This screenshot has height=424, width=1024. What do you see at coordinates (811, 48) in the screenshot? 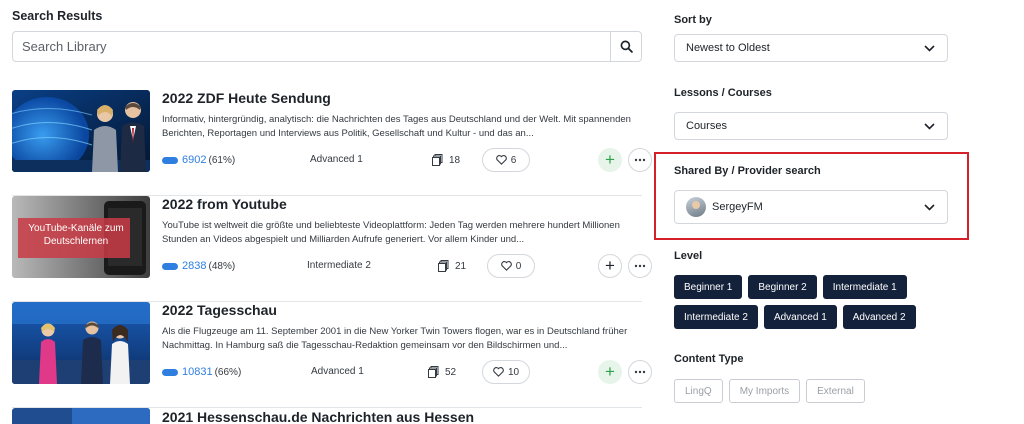
I see `sort-select: Newest to Oldest` at bounding box center [811, 48].